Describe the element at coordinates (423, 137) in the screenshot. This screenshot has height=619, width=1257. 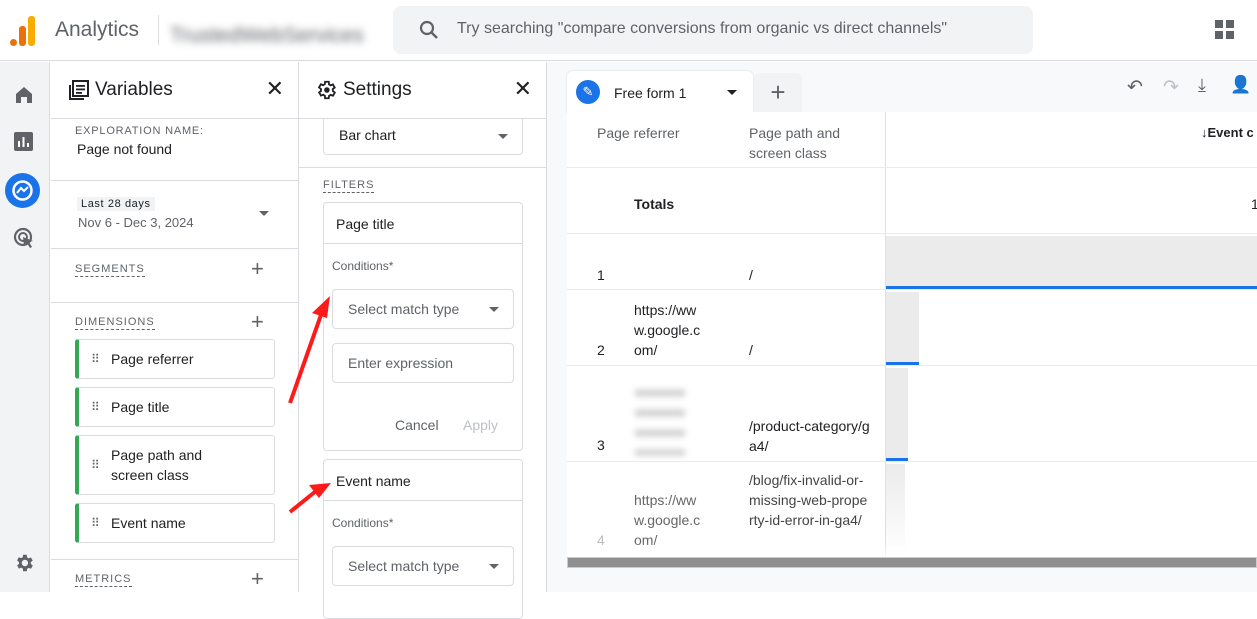
I see `visualization-select: Bar chart` at that location.